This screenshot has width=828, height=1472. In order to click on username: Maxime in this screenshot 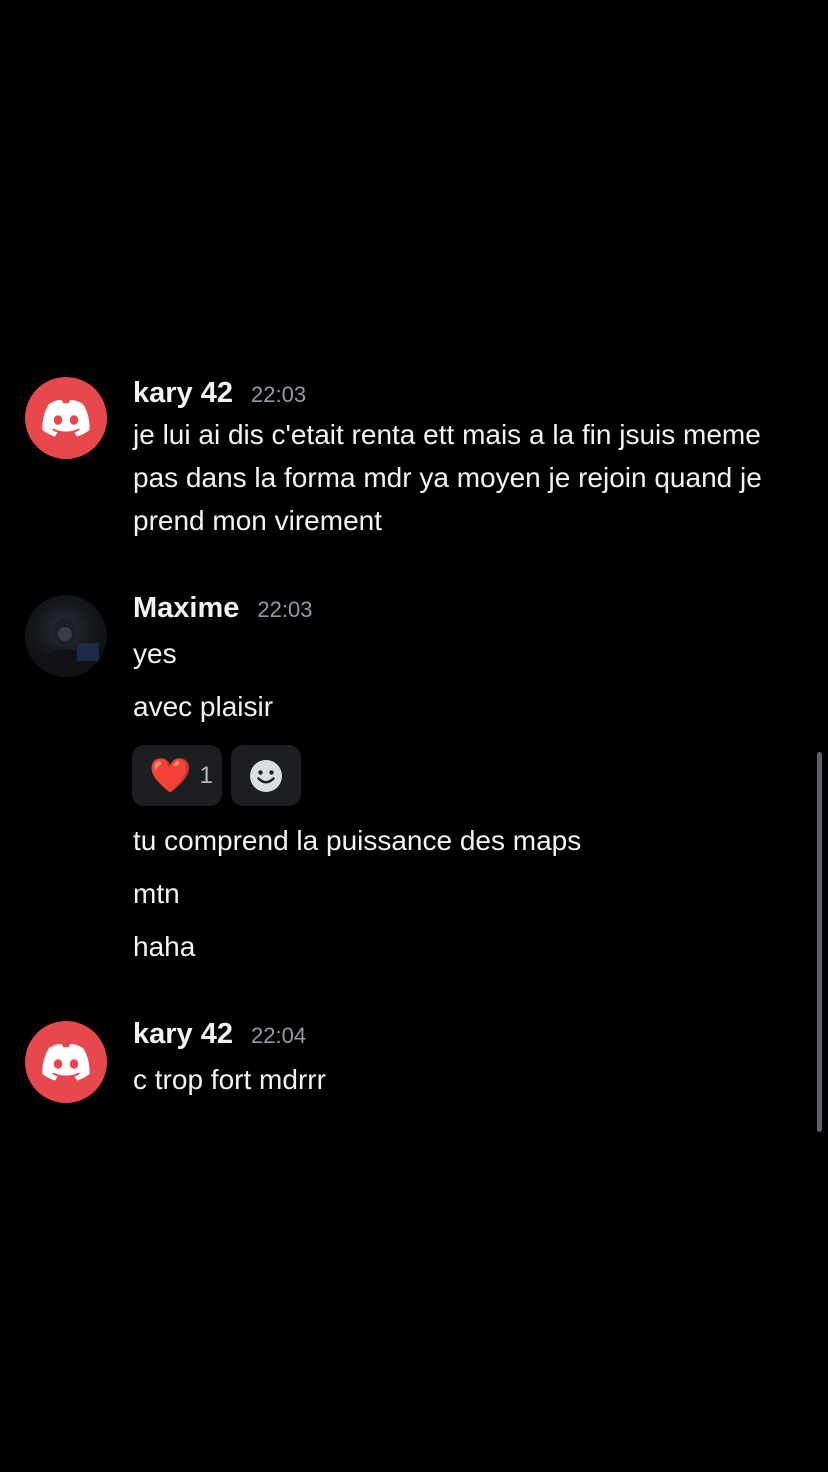, I will do `click(186, 608)`.